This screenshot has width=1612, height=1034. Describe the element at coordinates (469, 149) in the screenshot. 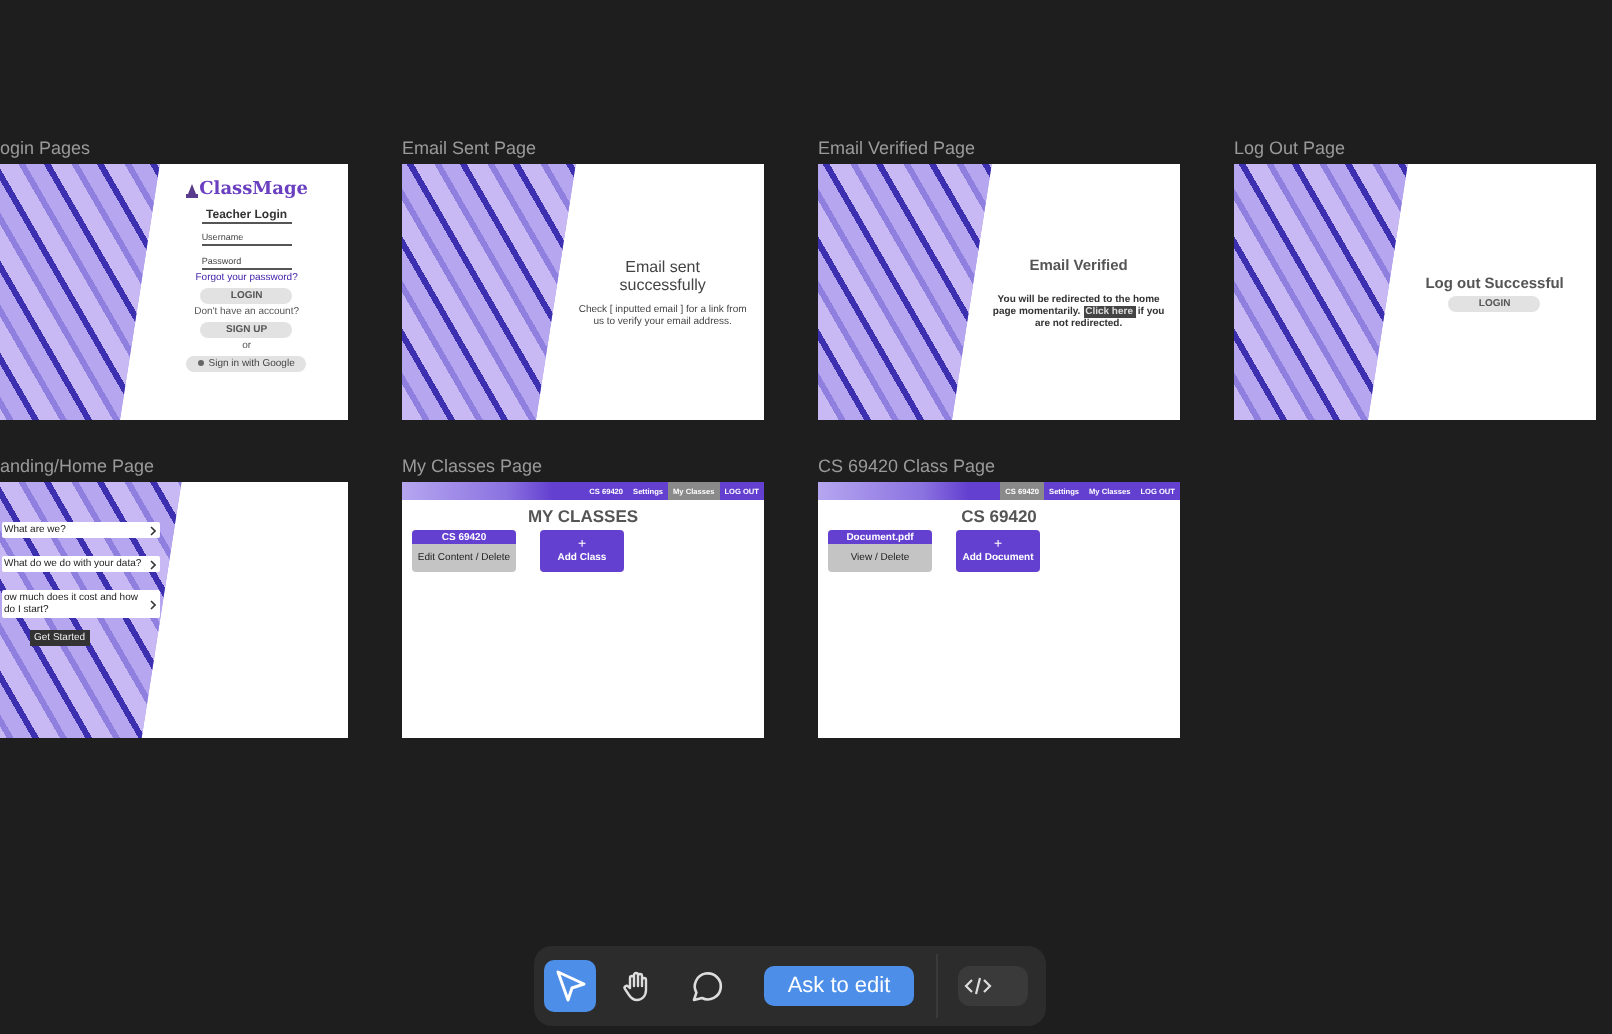

I see `frame-title: Email Sent Page` at that location.